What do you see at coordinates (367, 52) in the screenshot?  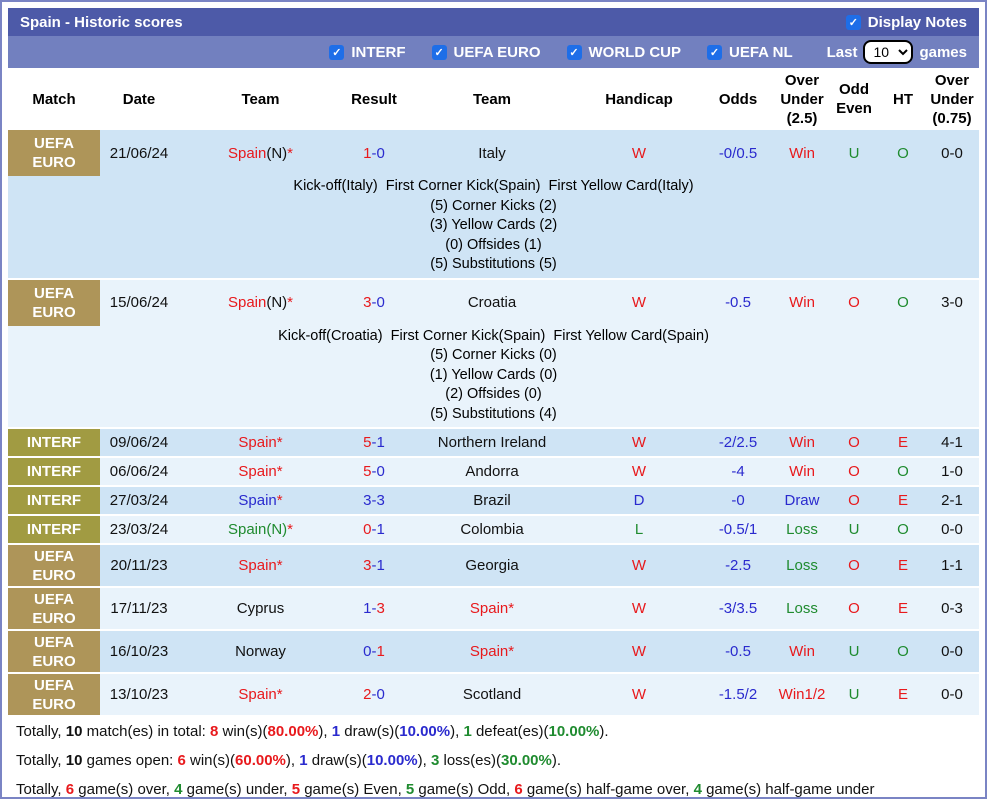 I see `filter-interf: ✓ INTERF` at bounding box center [367, 52].